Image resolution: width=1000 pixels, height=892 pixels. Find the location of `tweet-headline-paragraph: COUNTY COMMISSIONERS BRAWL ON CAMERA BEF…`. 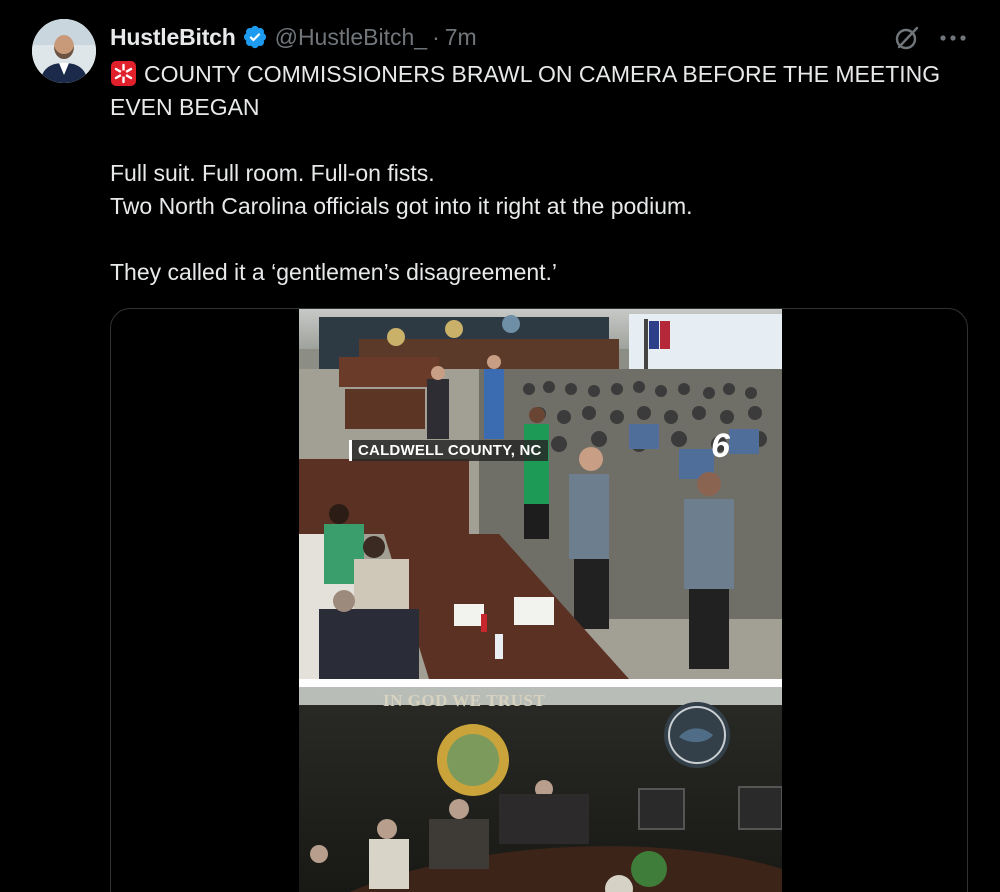

tweet-headline-paragraph: COUNTY COMMISSIONERS BRAWL ON CAMERA BEF… is located at coordinates (530, 91).